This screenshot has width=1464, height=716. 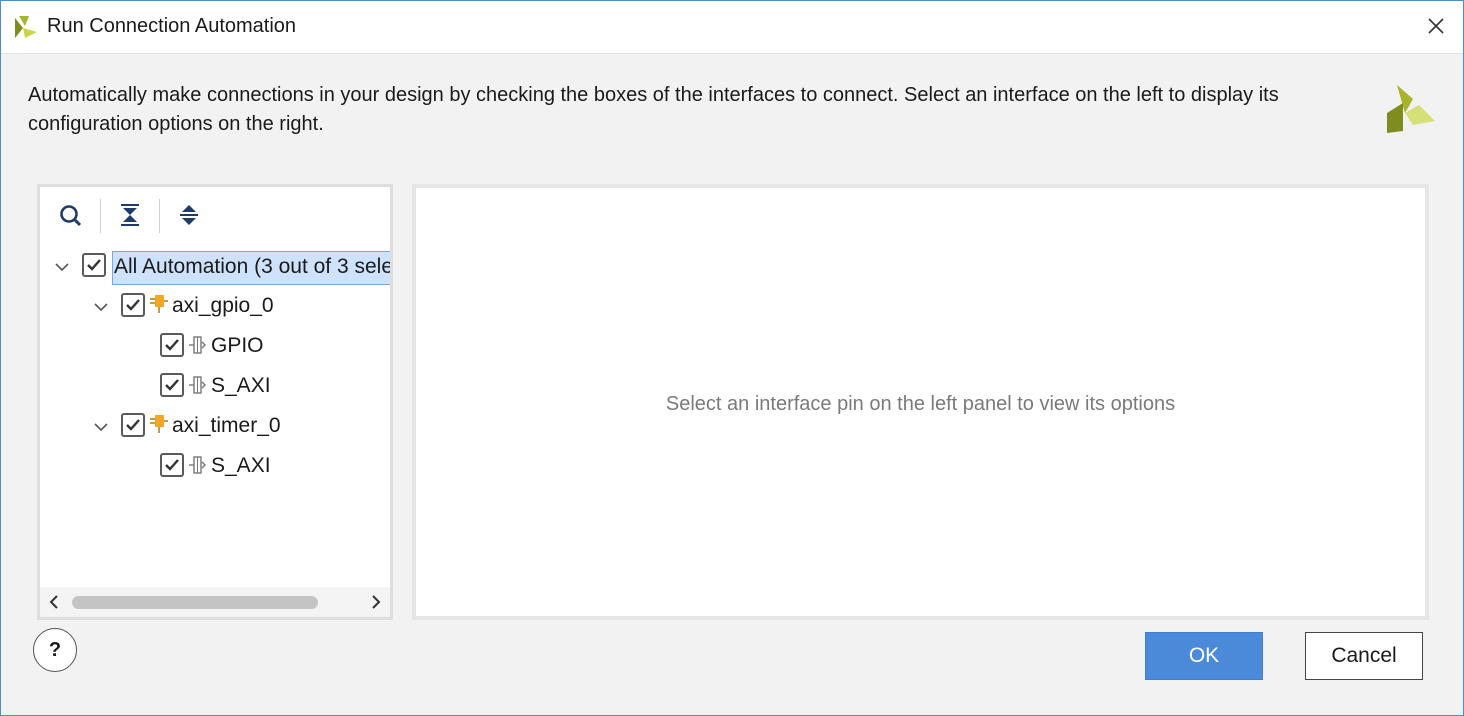 What do you see at coordinates (130, 215) in the screenshot?
I see `collapse-all-icon` at bounding box center [130, 215].